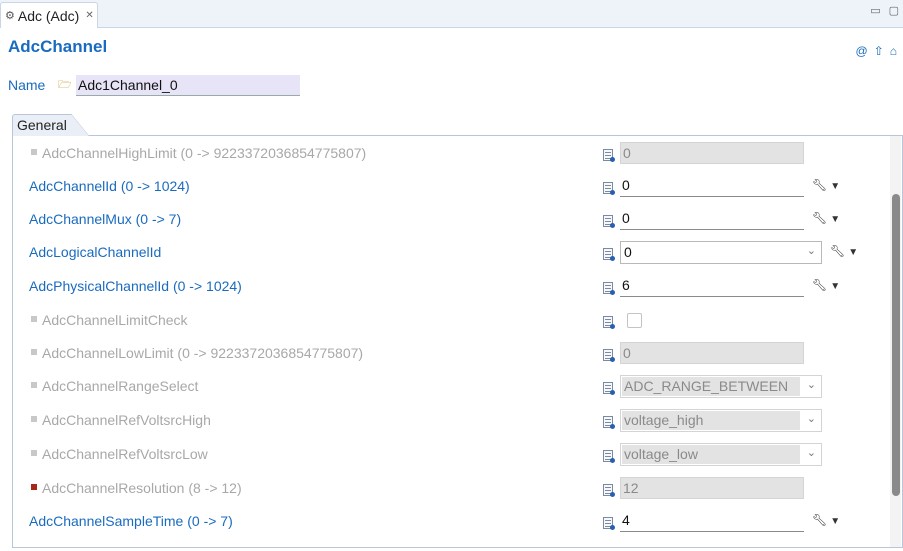 This screenshot has width=903, height=551. What do you see at coordinates (188, 85) in the screenshot?
I see `name-input` at bounding box center [188, 85].